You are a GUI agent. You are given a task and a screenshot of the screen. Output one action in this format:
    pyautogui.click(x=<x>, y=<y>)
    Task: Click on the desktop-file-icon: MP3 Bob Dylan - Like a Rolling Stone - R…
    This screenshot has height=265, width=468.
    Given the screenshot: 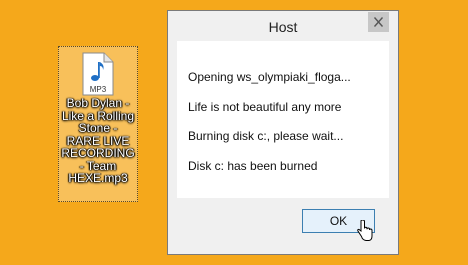 What is the action you would take?
    pyautogui.click(x=98, y=124)
    